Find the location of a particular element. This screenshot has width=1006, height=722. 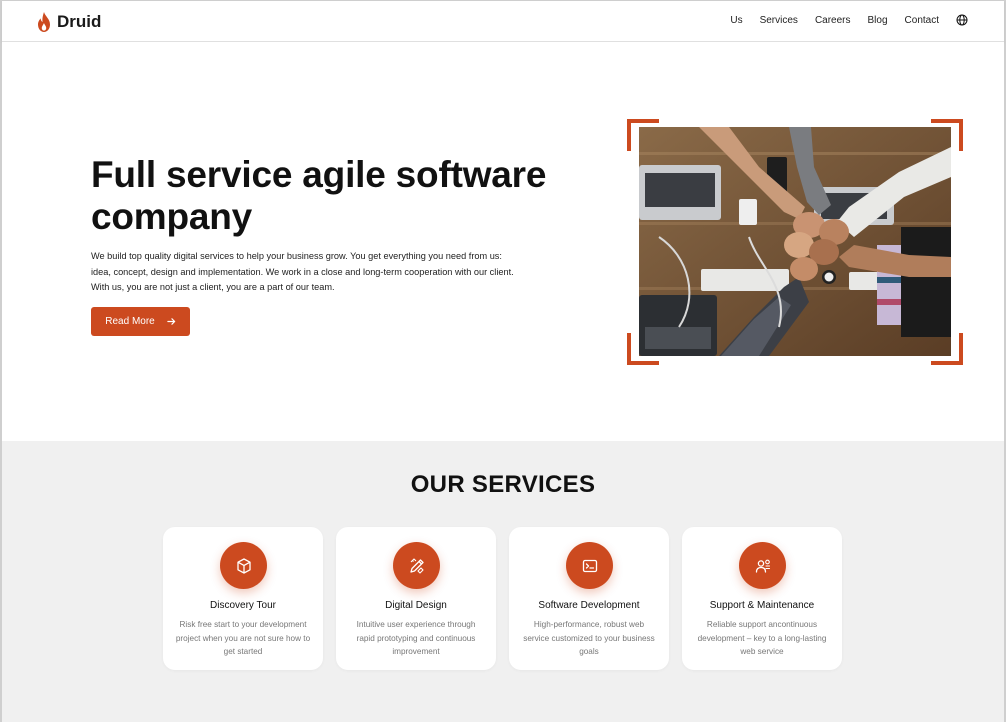

nav-item-us: Us is located at coordinates (736, 20).